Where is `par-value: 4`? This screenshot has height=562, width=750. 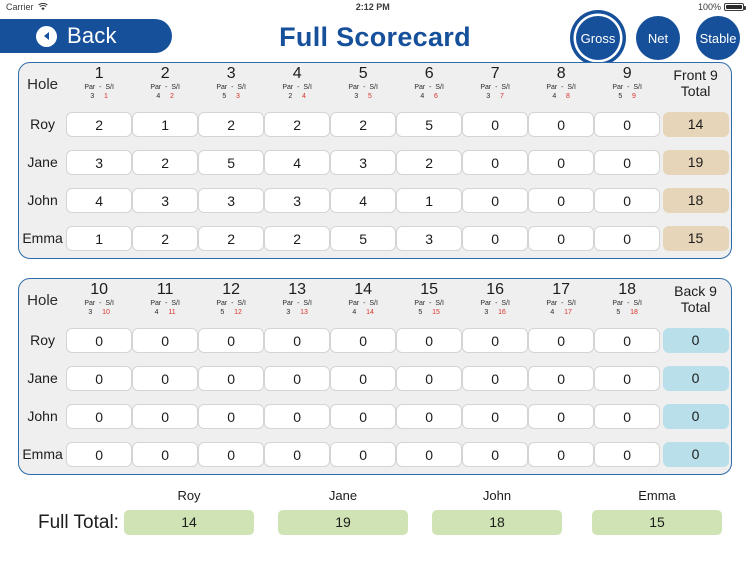
par-value: 4 is located at coordinates (422, 96).